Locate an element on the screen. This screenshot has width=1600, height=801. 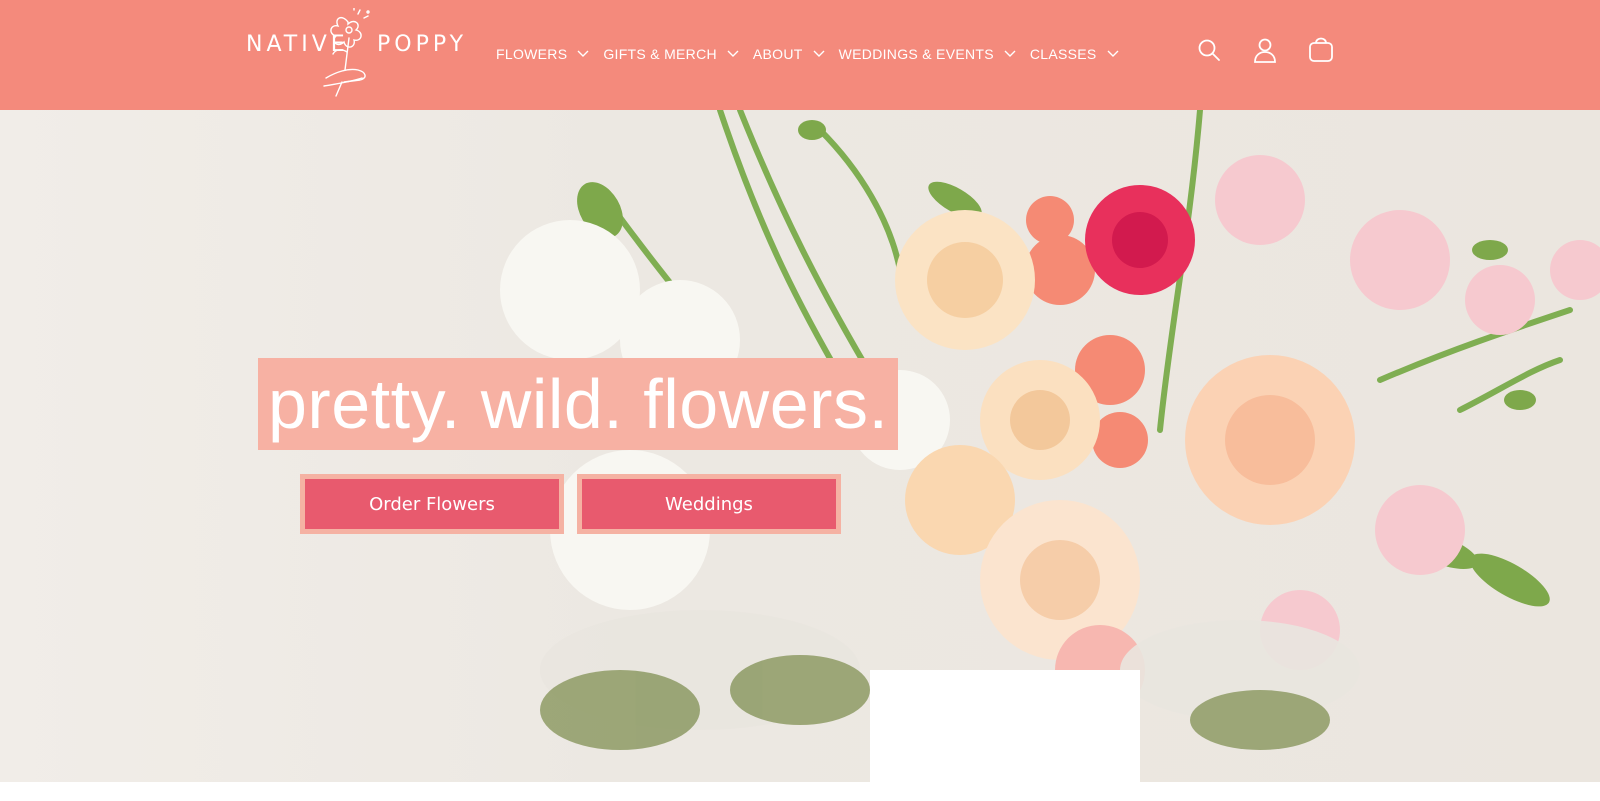
page-below-fold is located at coordinates (800, 791).